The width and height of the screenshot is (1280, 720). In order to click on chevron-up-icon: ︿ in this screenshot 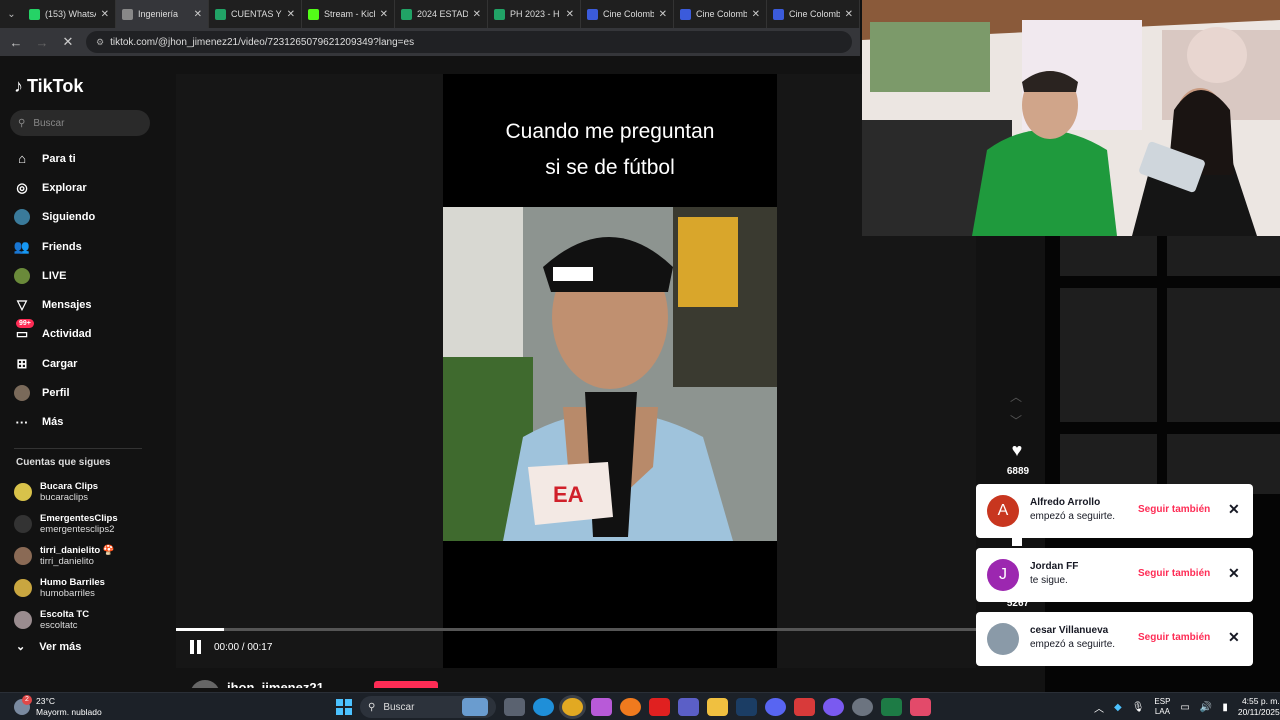, I will do `click(1016, 396)`.